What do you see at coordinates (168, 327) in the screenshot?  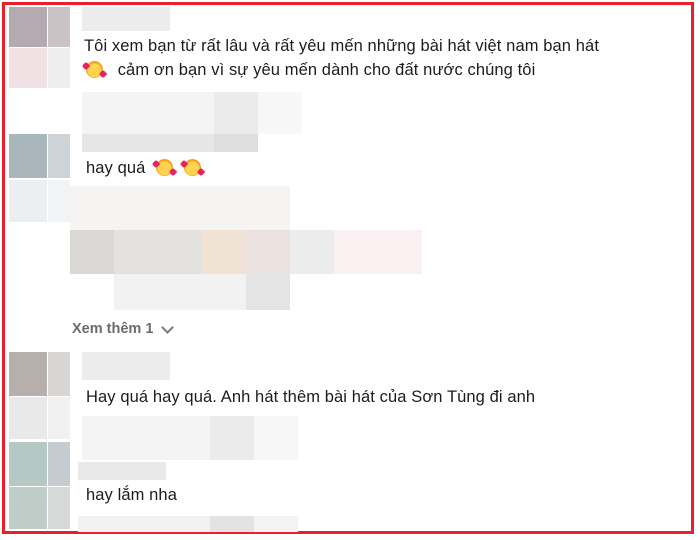 I see `chevron-down-icon` at bounding box center [168, 327].